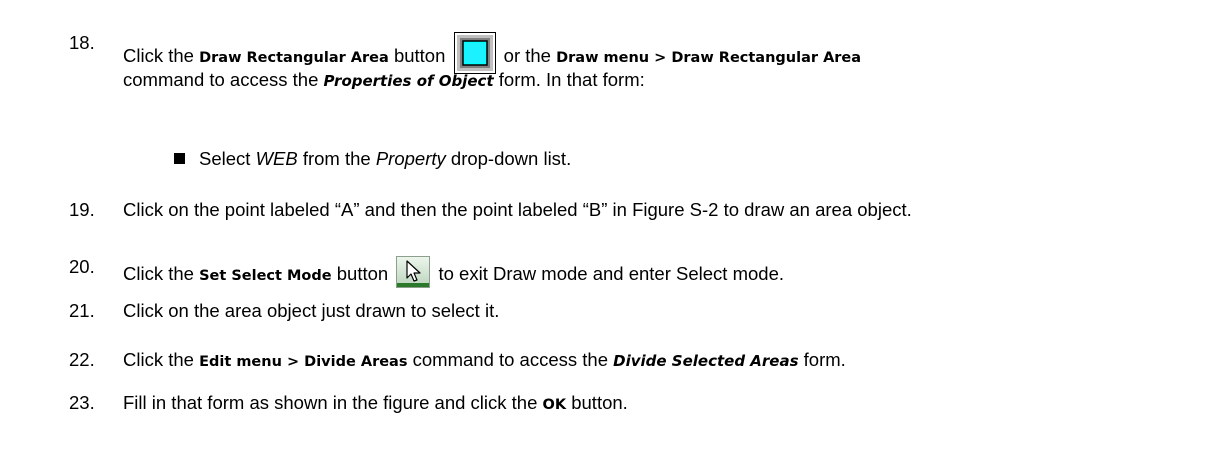 Image resolution: width=1218 pixels, height=472 pixels. Describe the element at coordinates (599, 402) in the screenshot. I see `text-fragment: button.` at that location.